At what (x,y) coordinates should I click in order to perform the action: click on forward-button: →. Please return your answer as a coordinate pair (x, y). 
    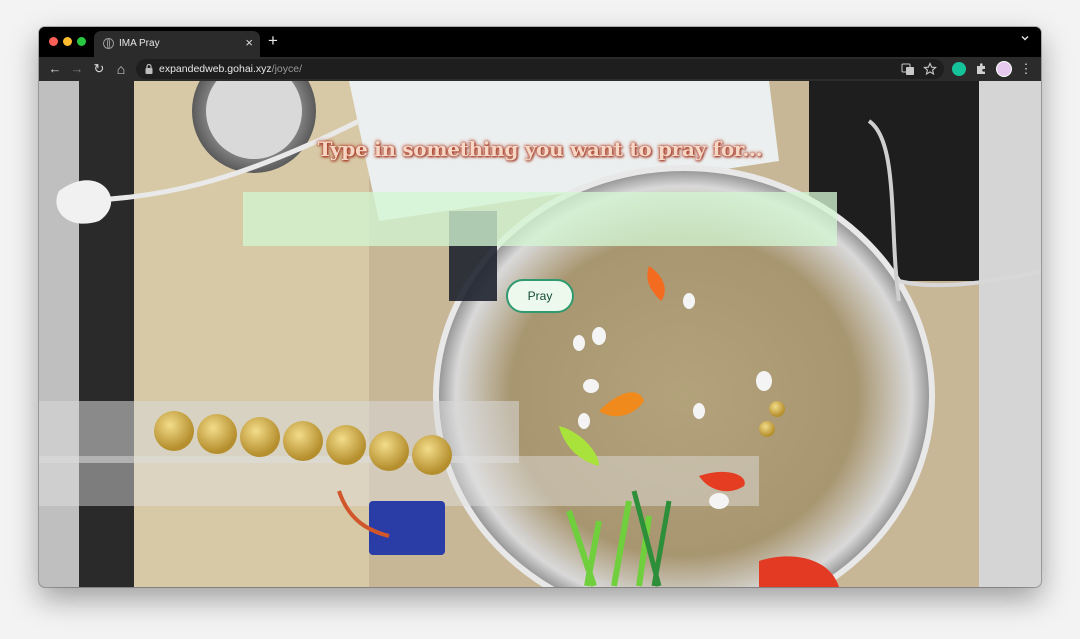
    Looking at the image, I should click on (77, 69).